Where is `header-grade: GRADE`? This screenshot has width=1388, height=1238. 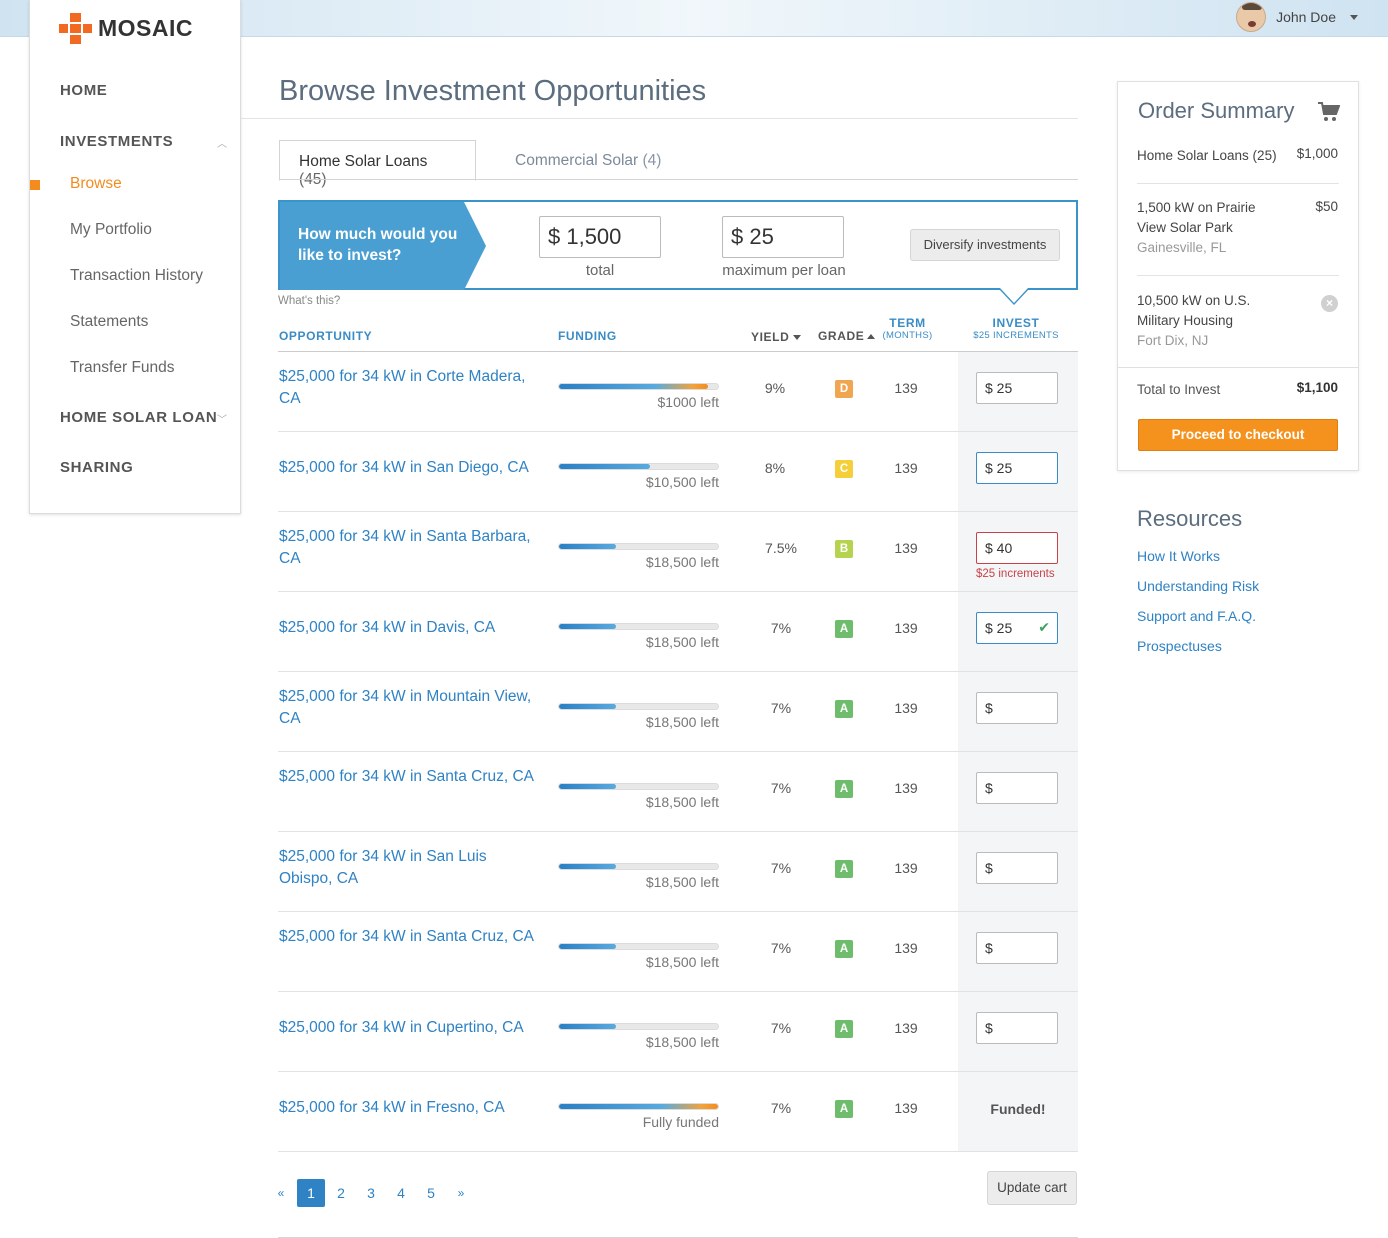
header-grade: GRADE is located at coordinates (847, 336).